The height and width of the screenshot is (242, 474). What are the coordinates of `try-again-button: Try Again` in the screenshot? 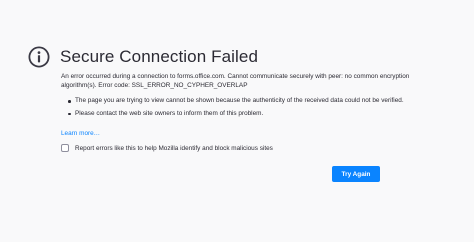 It's located at (356, 174).